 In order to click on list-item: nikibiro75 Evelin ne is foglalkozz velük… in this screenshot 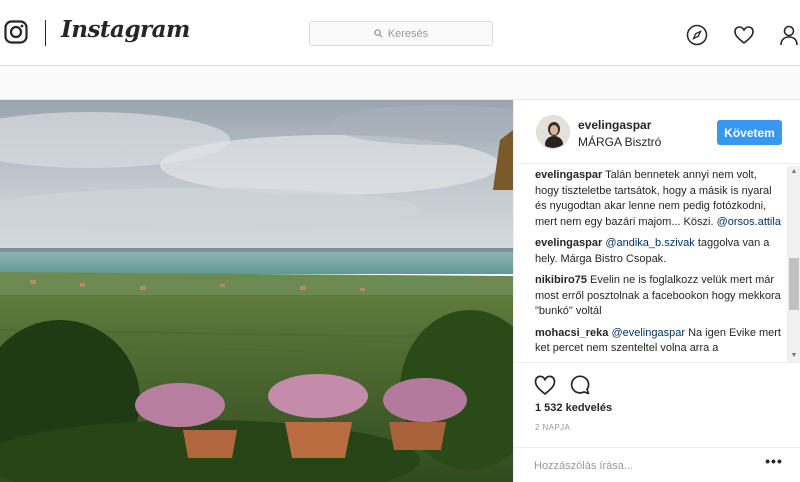, I will do `click(659, 296)`.